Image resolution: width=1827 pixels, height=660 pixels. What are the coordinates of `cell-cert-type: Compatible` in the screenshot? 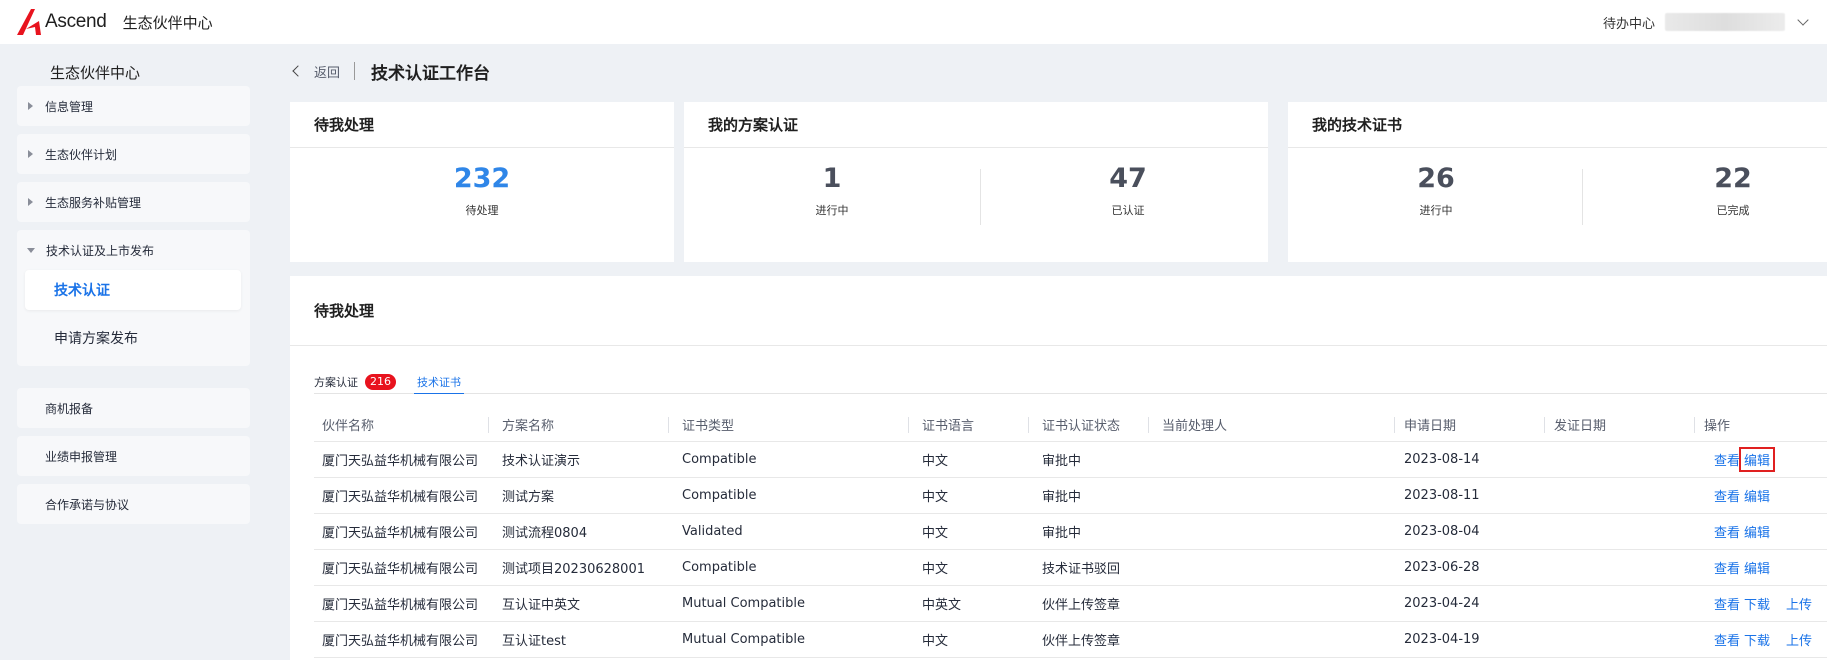 It's located at (719, 495).